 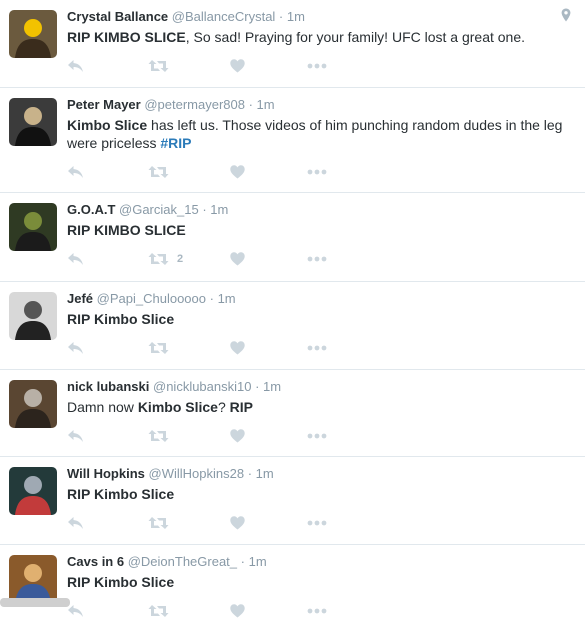 I want to click on author-name: Peter Mayer, so click(x=104, y=104).